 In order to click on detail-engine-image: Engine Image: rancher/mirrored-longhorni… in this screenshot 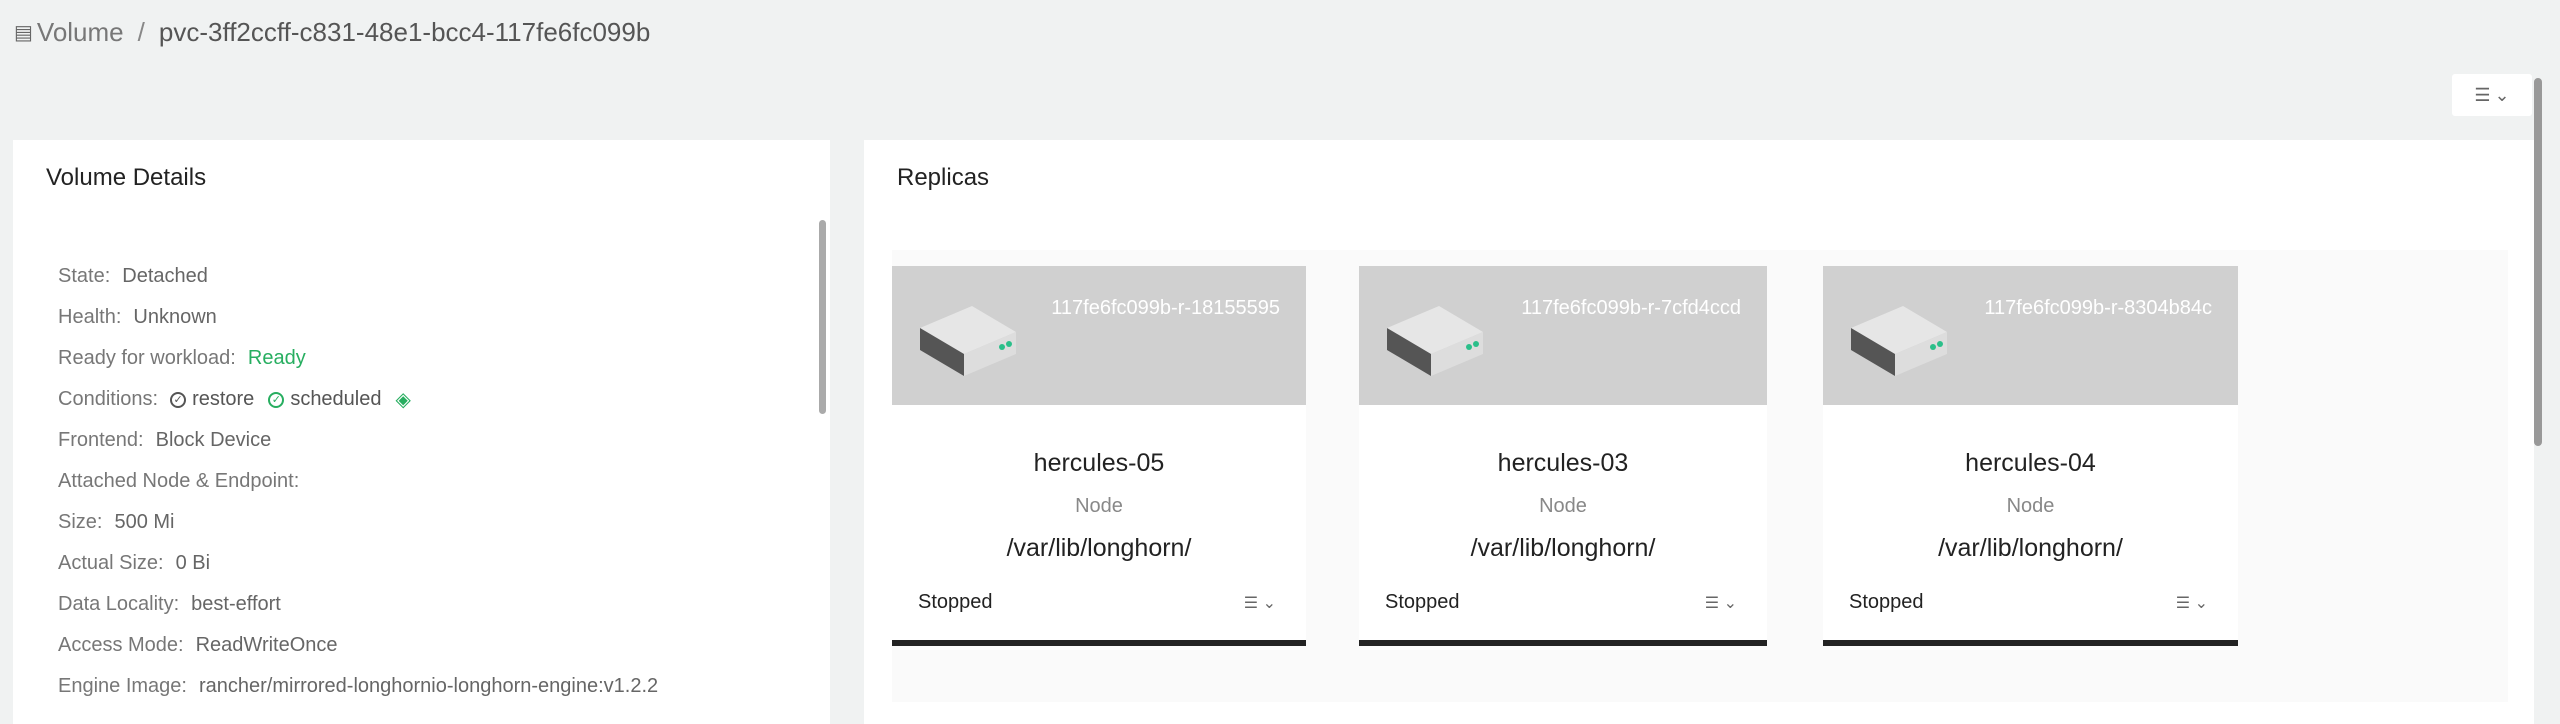, I will do `click(358, 686)`.